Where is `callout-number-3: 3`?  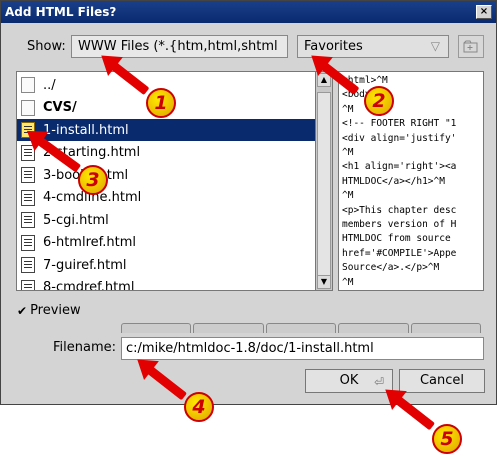 callout-number-3: 3 is located at coordinates (93, 180).